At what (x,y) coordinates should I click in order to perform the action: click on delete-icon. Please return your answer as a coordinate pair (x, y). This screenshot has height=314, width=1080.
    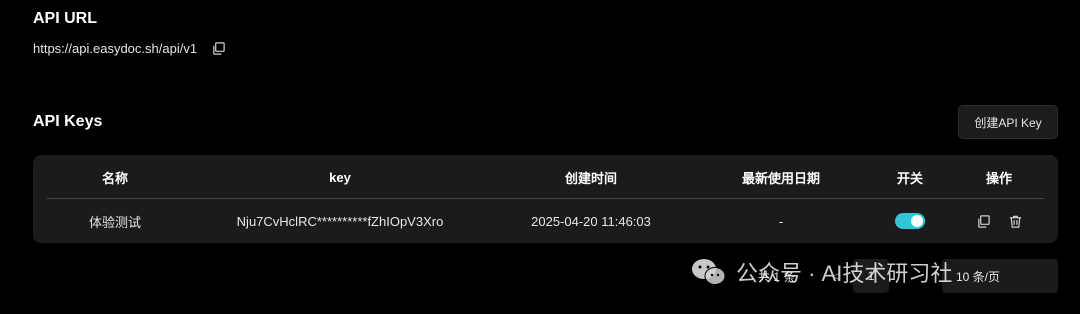
    Looking at the image, I should click on (1015, 221).